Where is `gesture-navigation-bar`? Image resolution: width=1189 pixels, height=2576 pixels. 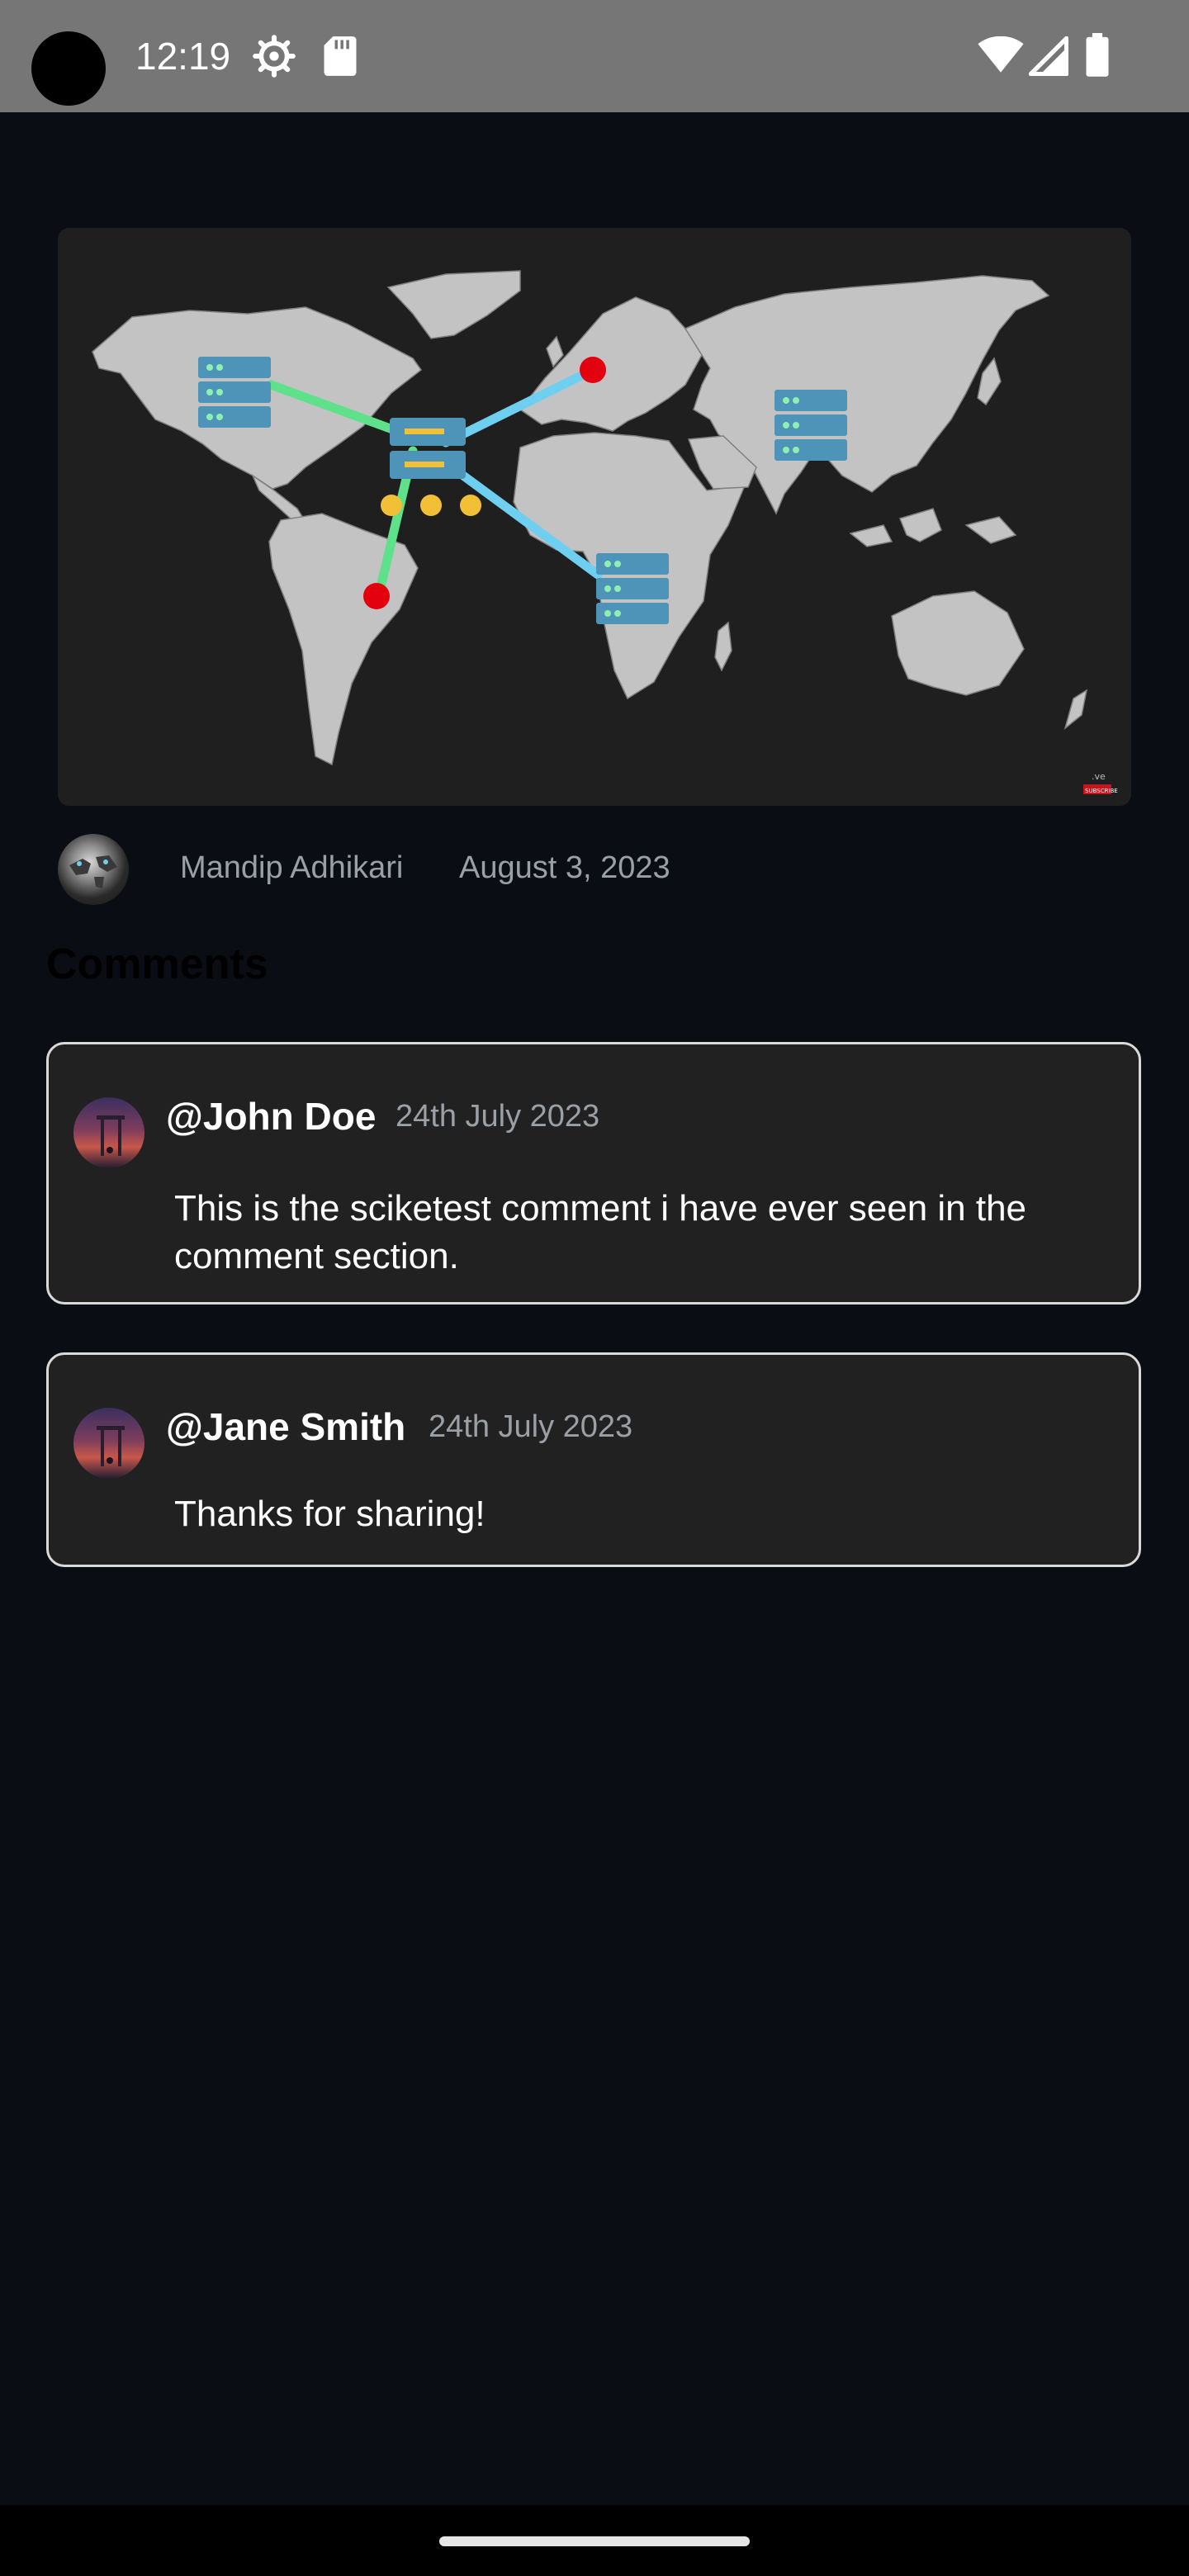
gesture-navigation-bar is located at coordinates (594, 2540).